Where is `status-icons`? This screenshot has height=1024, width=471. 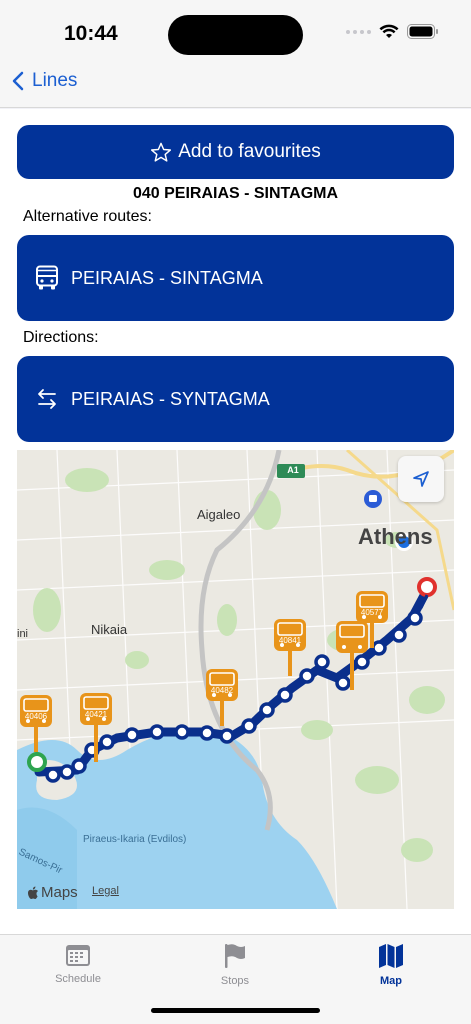
status-icons is located at coordinates (392, 31).